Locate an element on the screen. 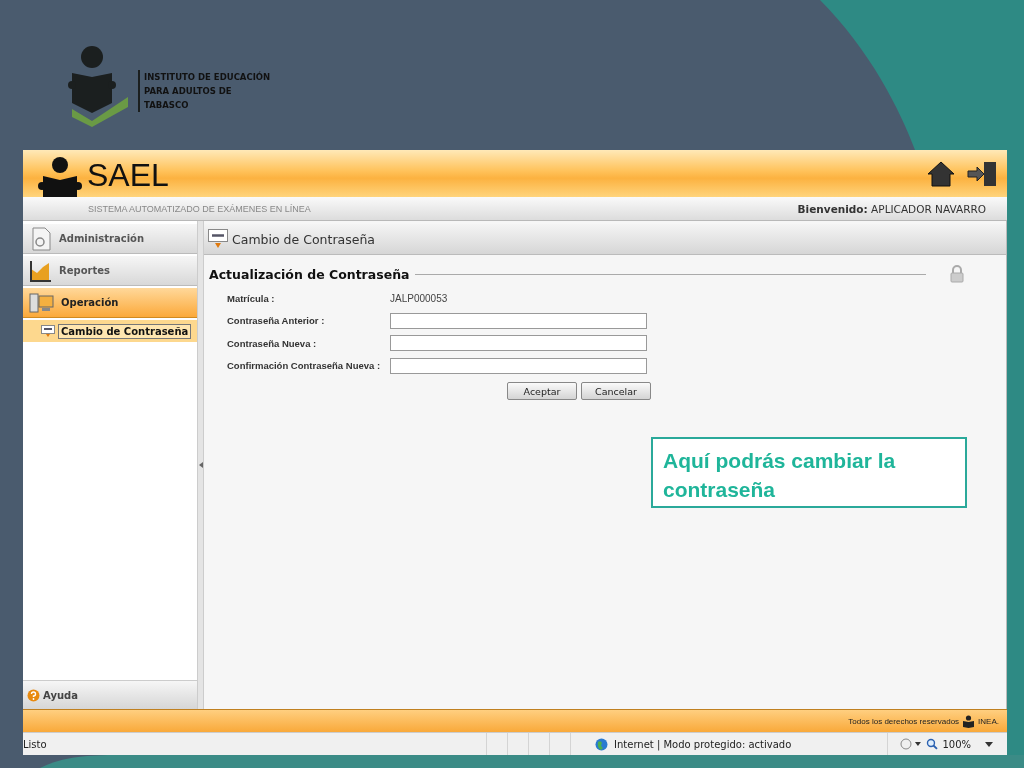 The image size is (1024, 768). callout-note: Aquí podrás cambiar la contraseña is located at coordinates (809, 472).